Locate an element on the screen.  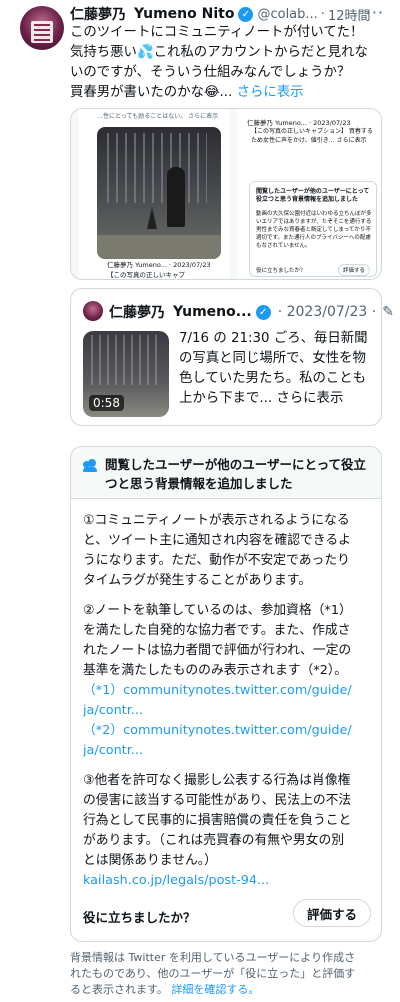
note-title-line: 閲覧したユーザーが他のユーザーにとって役立 is located at coordinates (236, 464).